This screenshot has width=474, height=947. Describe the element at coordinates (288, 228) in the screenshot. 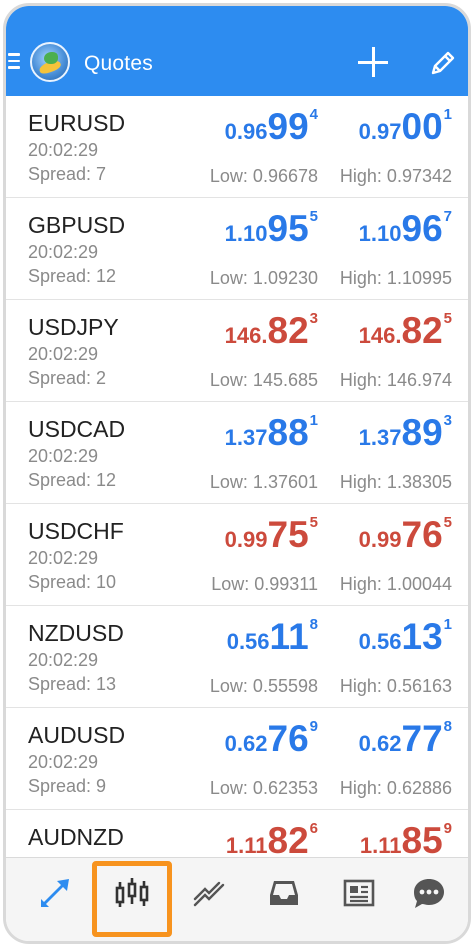

I see `bid-price-big-figures: 95` at that location.